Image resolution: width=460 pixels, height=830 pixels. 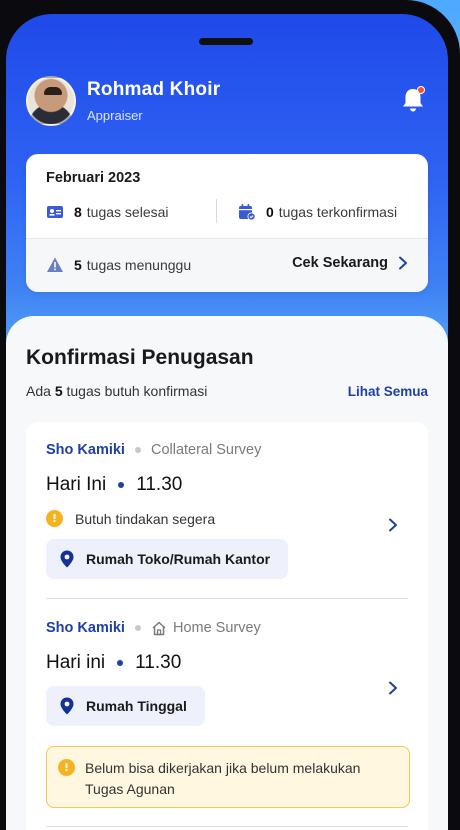 What do you see at coordinates (76, 662) in the screenshot?
I see `task-day: Hari ini` at bounding box center [76, 662].